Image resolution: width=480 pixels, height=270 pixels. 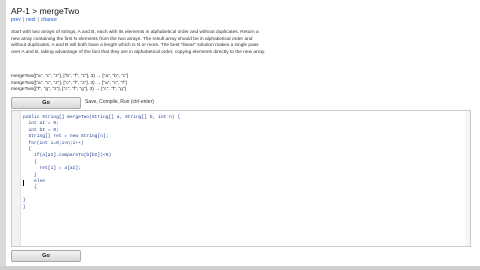 What do you see at coordinates (49, 20) in the screenshot?
I see `chance-link: chance` at bounding box center [49, 20].